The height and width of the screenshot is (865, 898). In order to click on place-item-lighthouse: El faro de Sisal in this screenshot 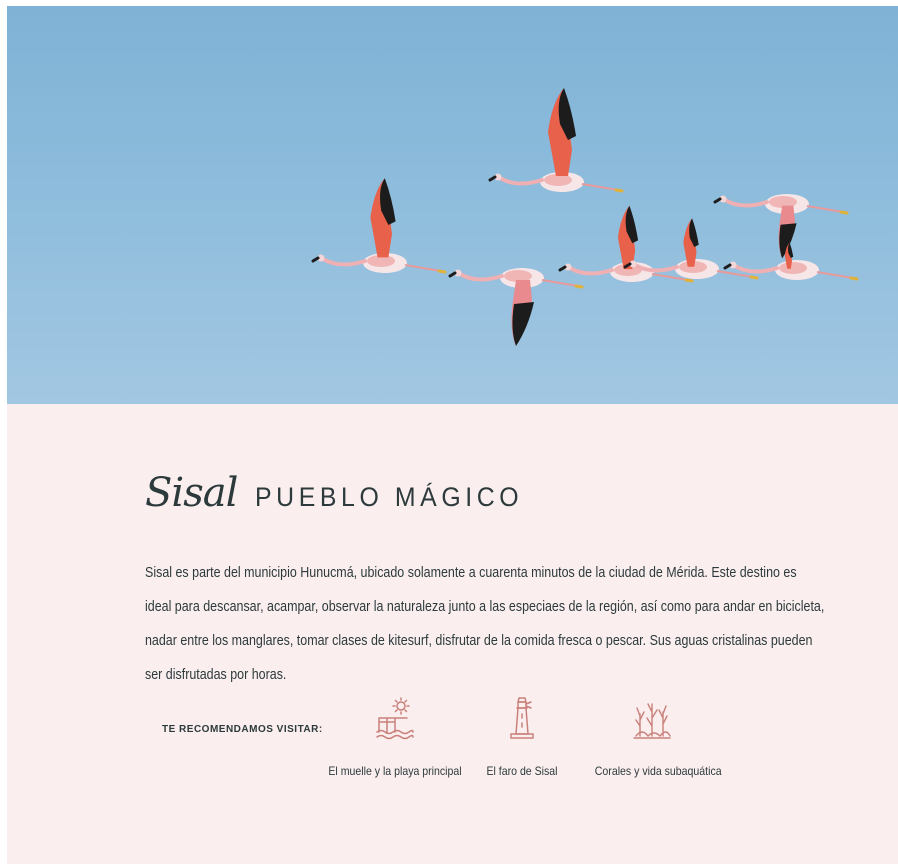, I will do `click(522, 737)`.